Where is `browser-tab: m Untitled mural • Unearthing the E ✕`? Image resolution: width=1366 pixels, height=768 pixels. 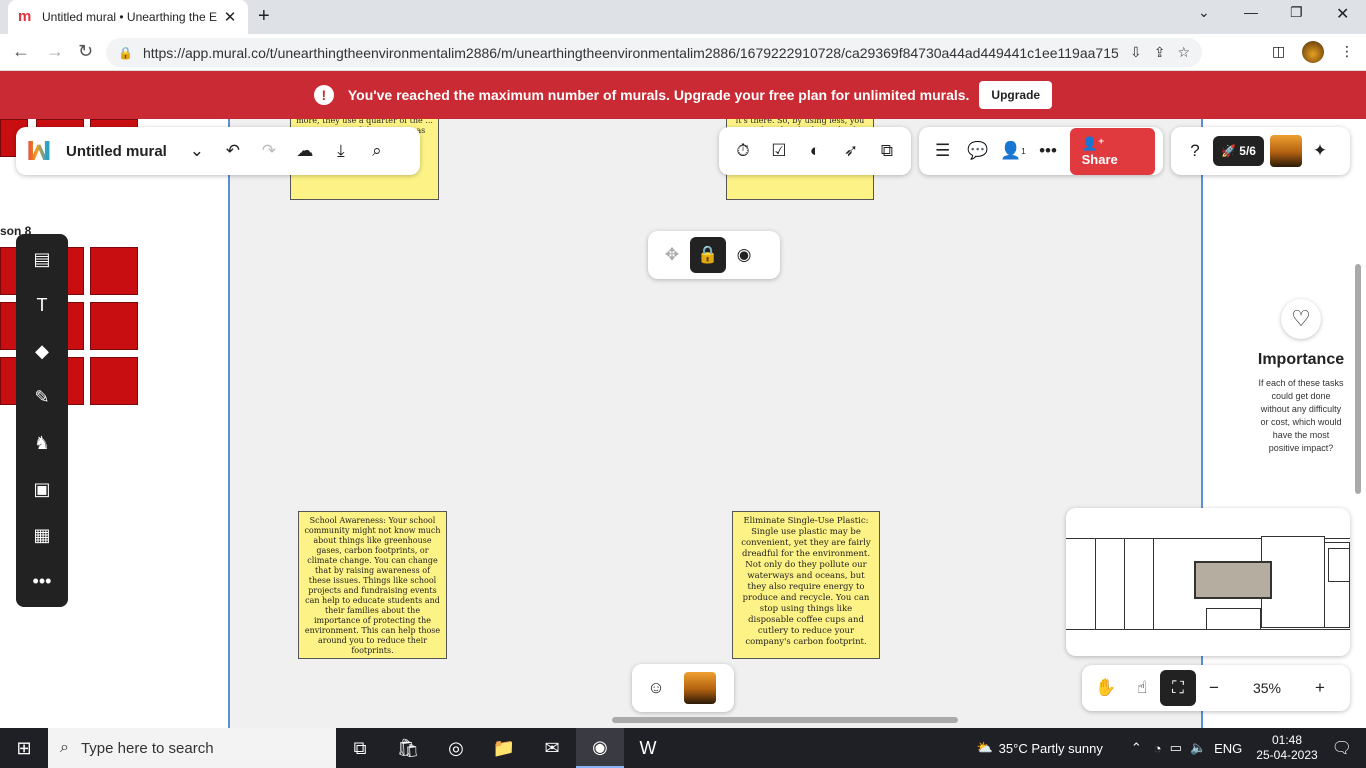
browser-tab: m Untitled mural • Unearthing the E ✕ is located at coordinates (128, 17).